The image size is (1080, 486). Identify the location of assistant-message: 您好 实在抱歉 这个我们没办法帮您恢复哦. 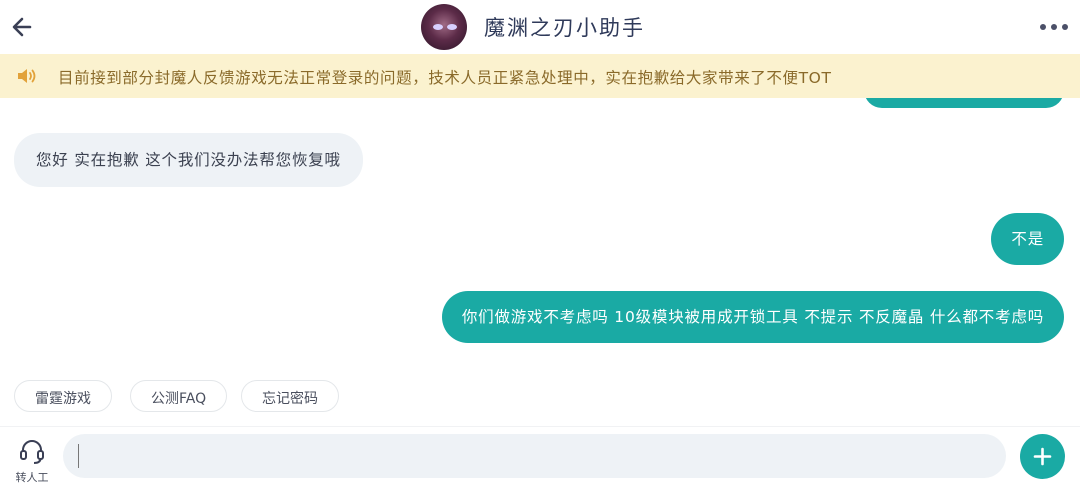
(188, 160).